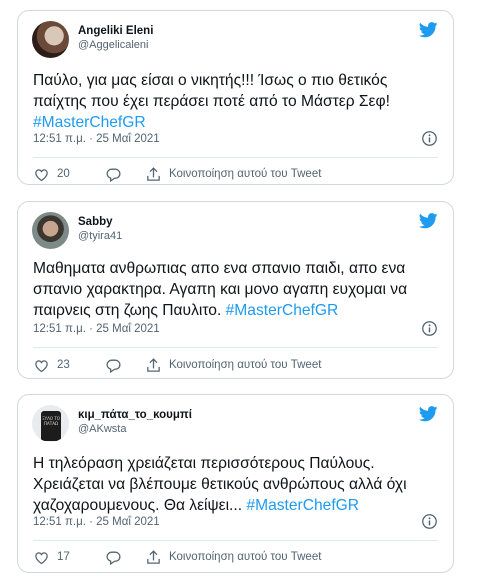  What do you see at coordinates (135, 415) in the screenshot?
I see `display-name: κιμ_πάτα_το_κουμπί` at bounding box center [135, 415].